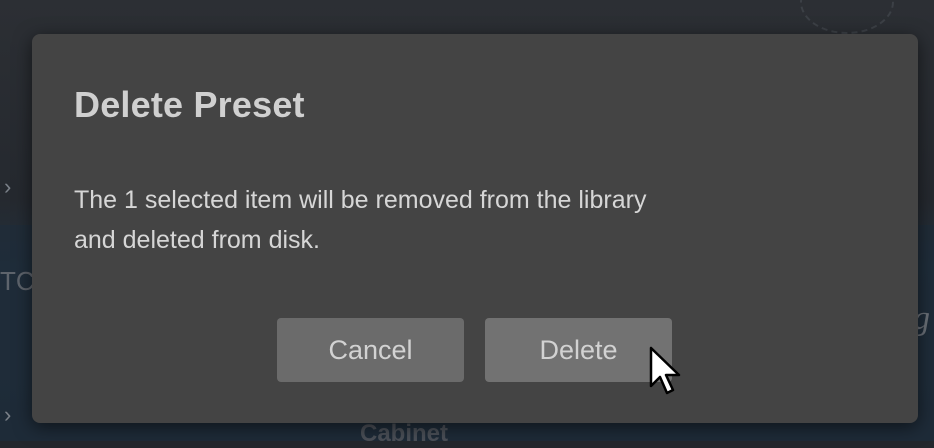 This screenshot has height=448, width=934. I want to click on delete-button: Delete, so click(578, 350).